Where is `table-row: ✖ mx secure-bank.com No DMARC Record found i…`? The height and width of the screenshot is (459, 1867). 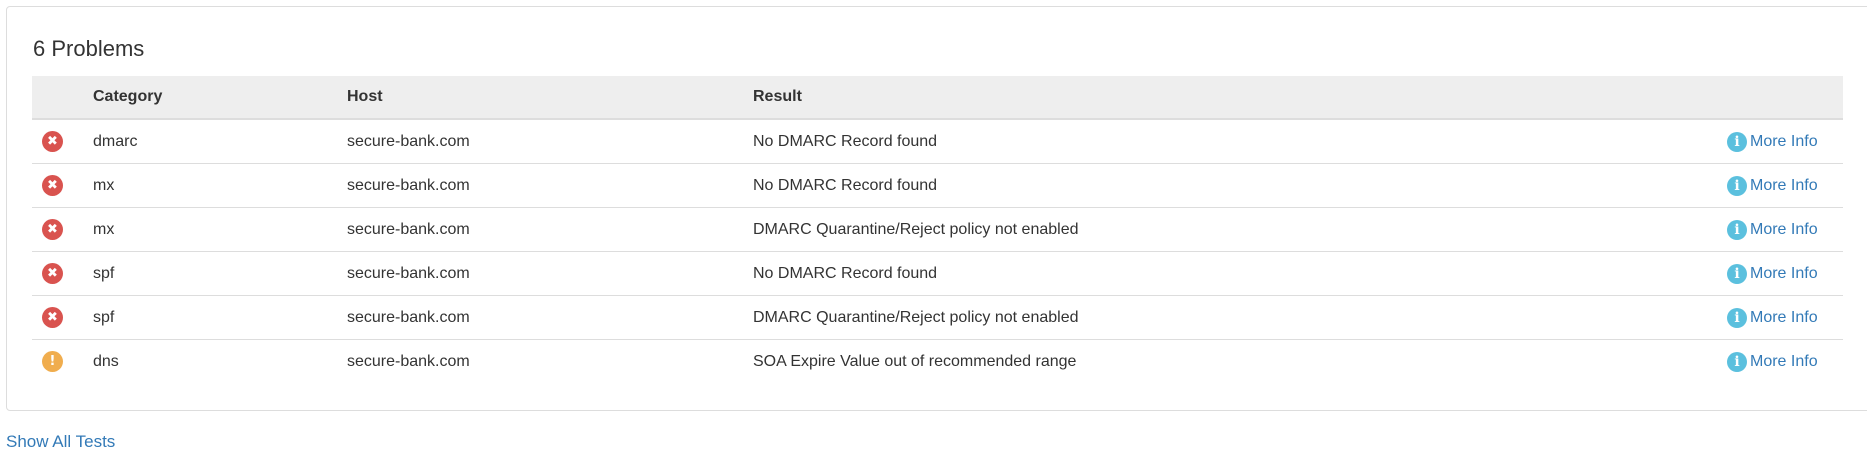 table-row: ✖ mx secure-bank.com No DMARC Record found i… is located at coordinates (937, 185).